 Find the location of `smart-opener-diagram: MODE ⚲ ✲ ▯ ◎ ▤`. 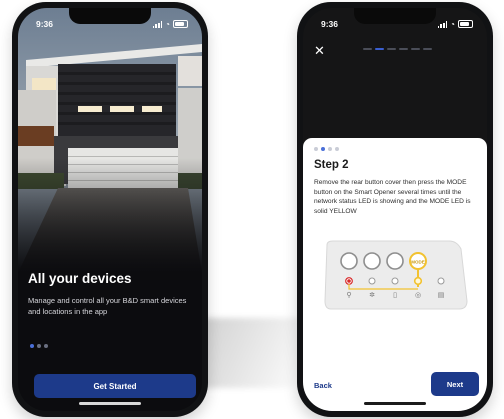

smart-opener-diagram: MODE ⚲ ✲ ▯ ◎ ▤ is located at coordinates (396, 275).